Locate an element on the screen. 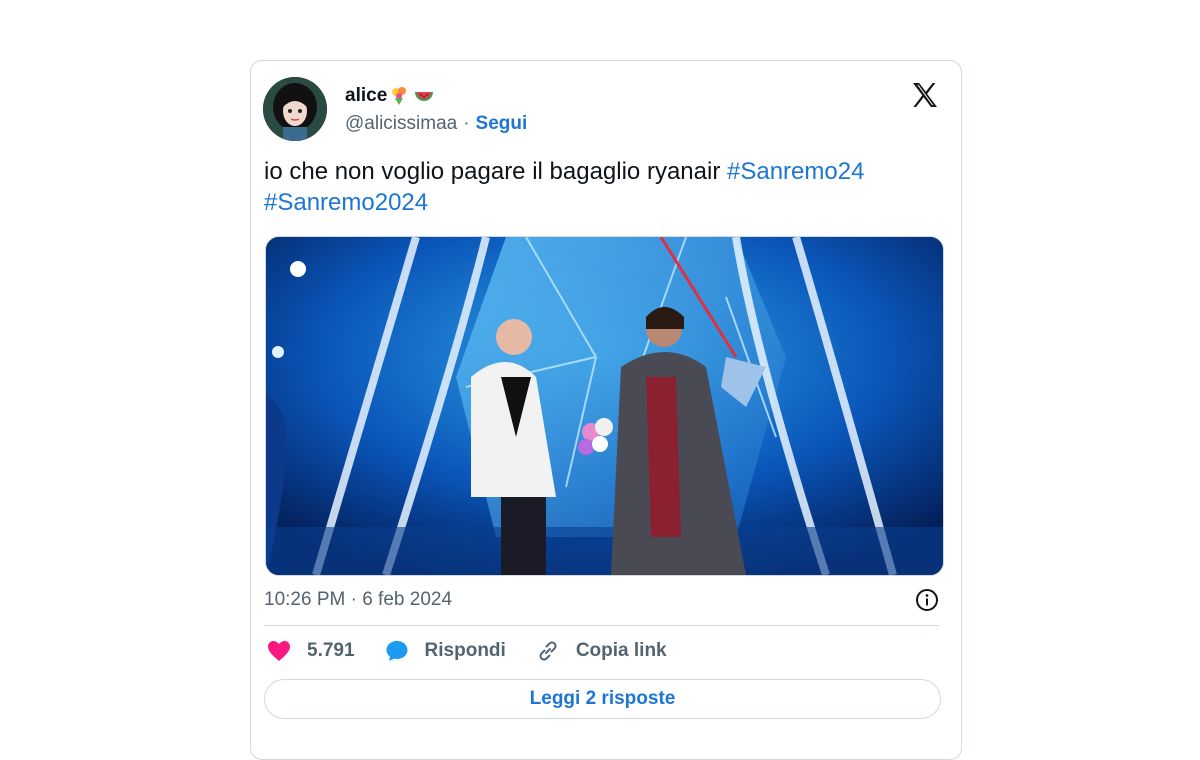 The height and width of the screenshot is (760, 1200). reply-button: Rispondi is located at coordinates (445, 651).